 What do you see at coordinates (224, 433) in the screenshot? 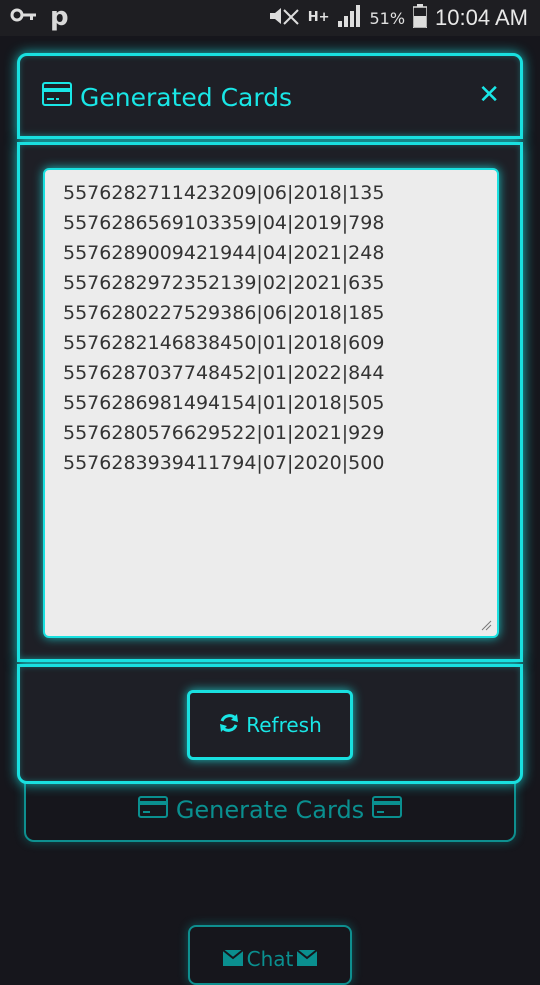
I see `card-line: 5576280576629522|01|2021|929` at bounding box center [224, 433].